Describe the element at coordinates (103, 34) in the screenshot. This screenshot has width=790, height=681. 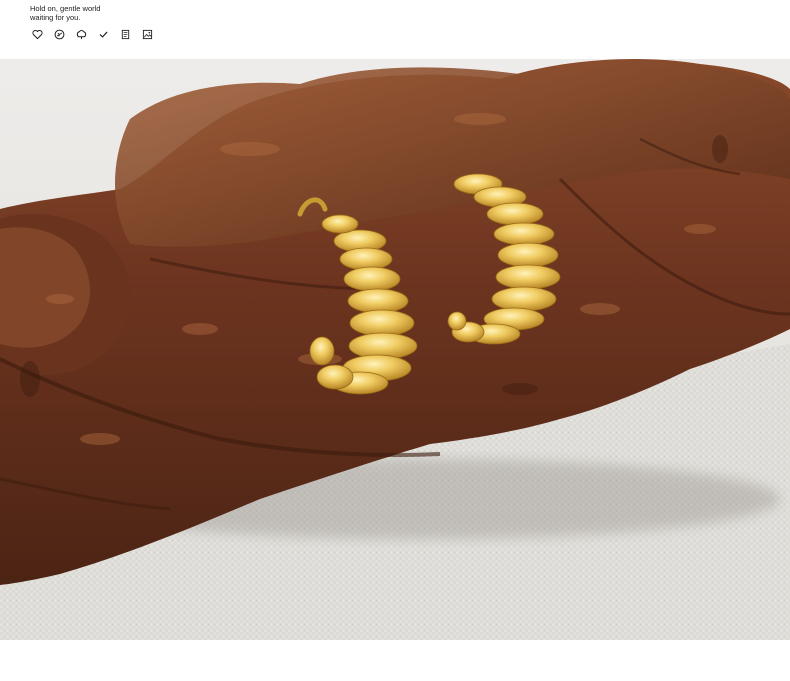
I see `checkmark-icon` at that location.